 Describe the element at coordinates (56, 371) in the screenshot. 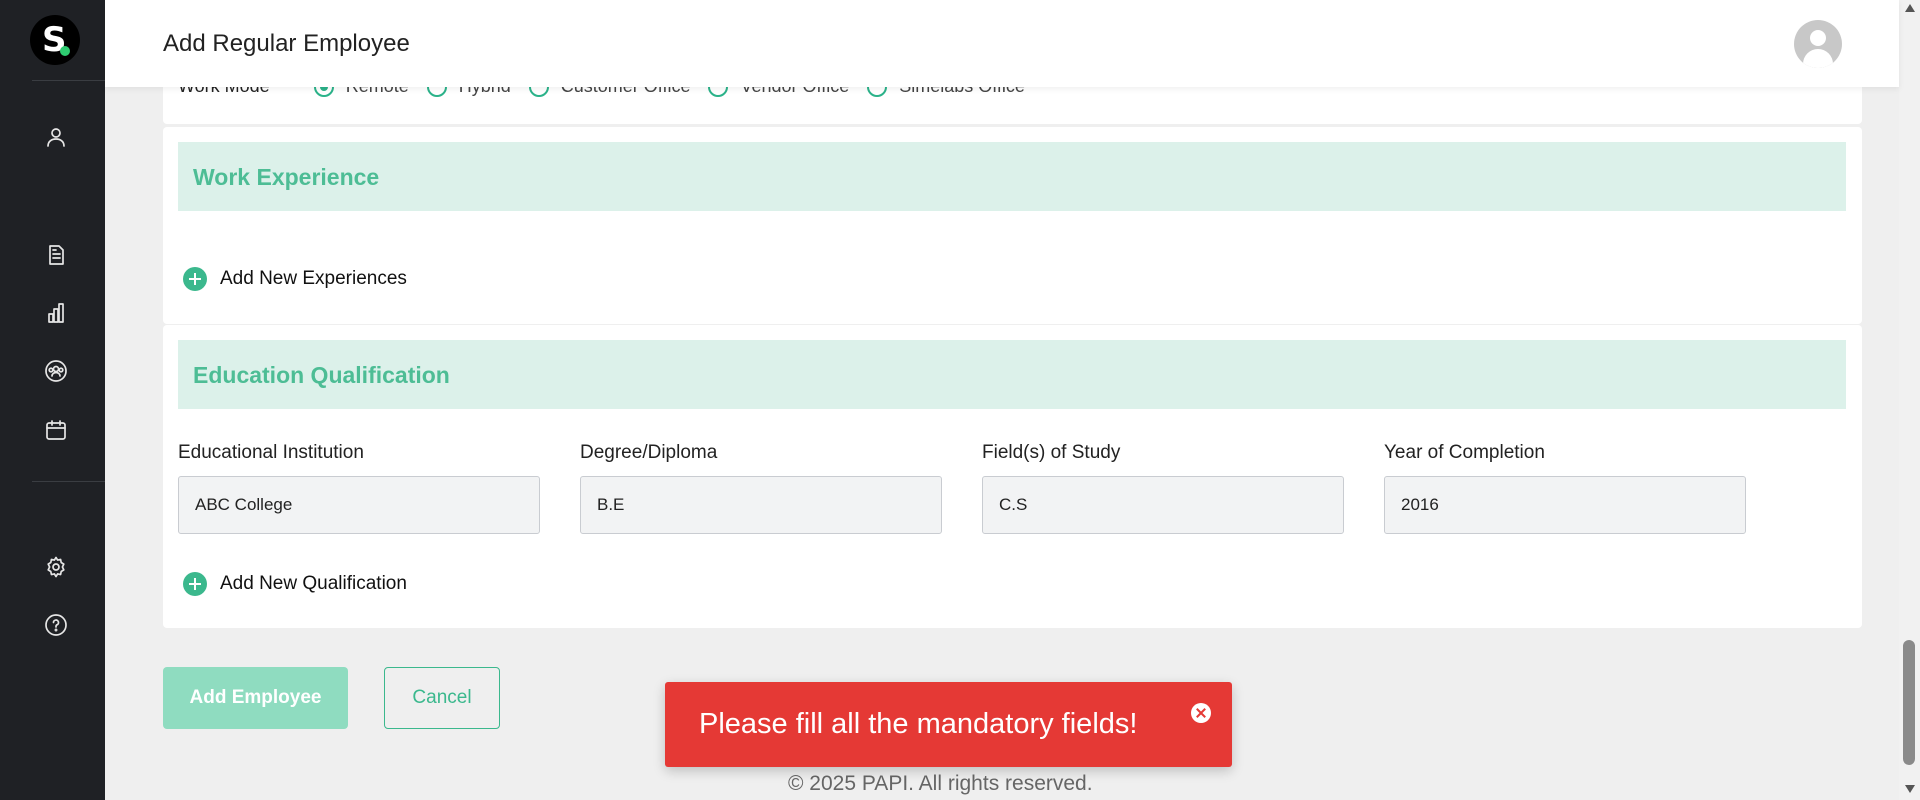

I see `team-icon` at that location.